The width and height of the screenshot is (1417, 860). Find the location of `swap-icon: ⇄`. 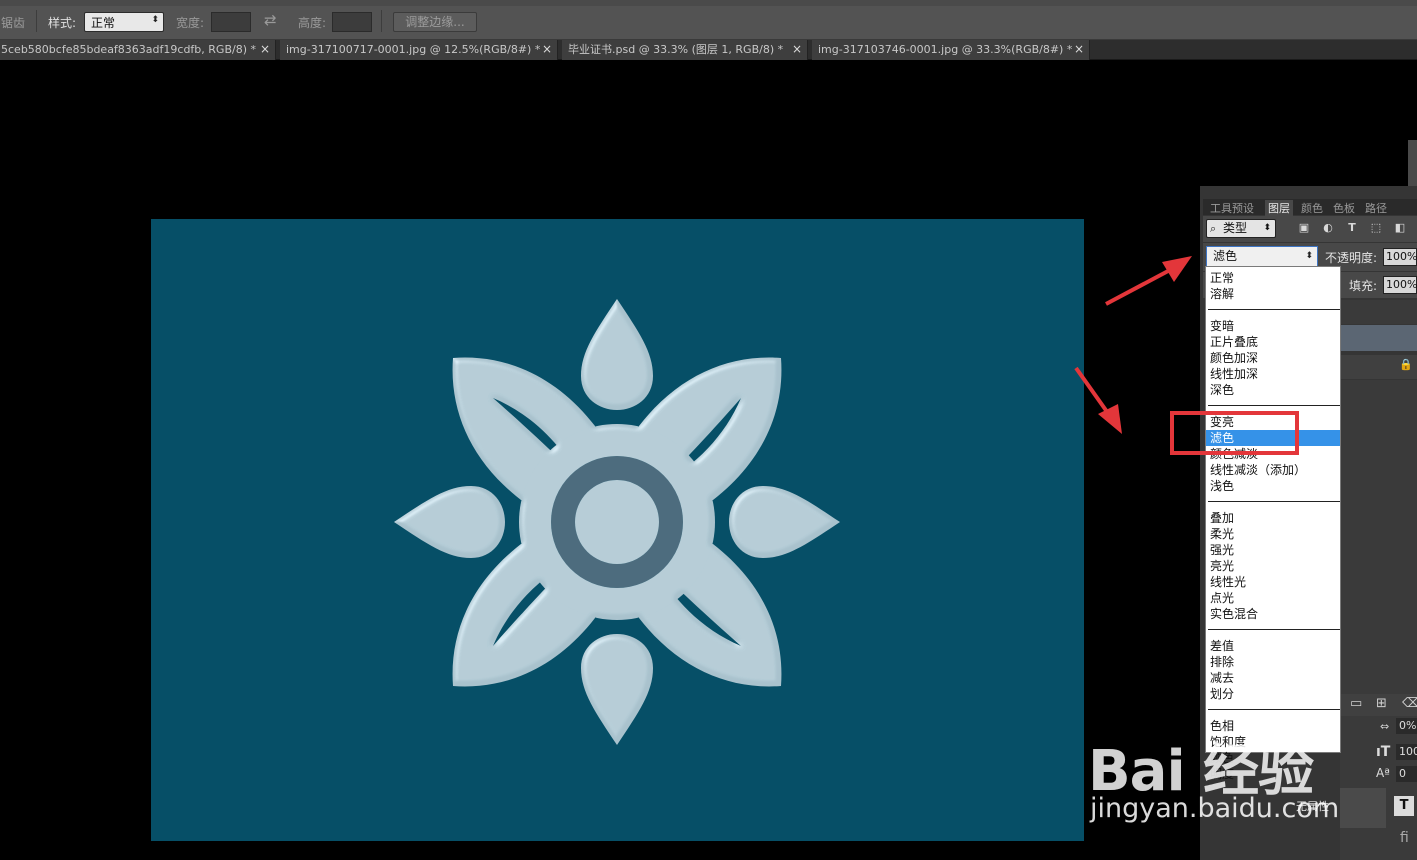

swap-icon: ⇄ is located at coordinates (270, 20).